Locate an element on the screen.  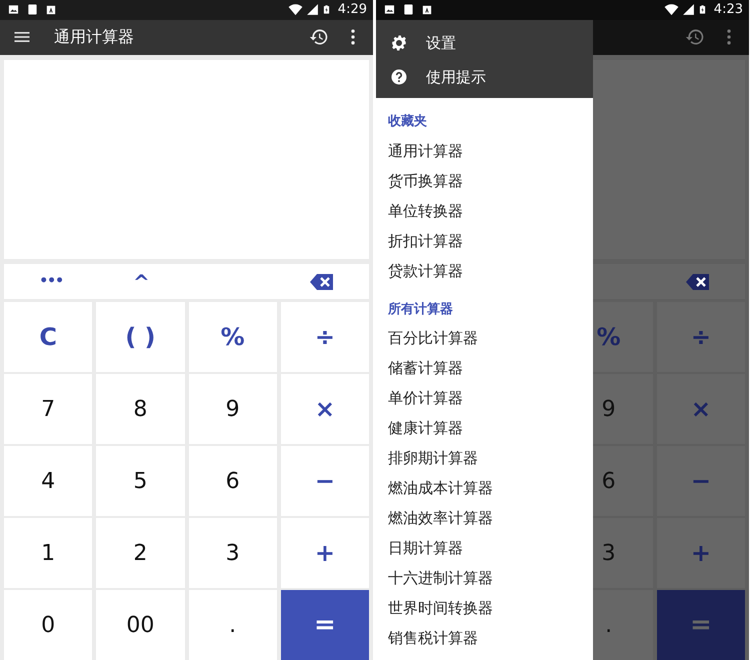
clock-time: 4:29 is located at coordinates (352, 10).